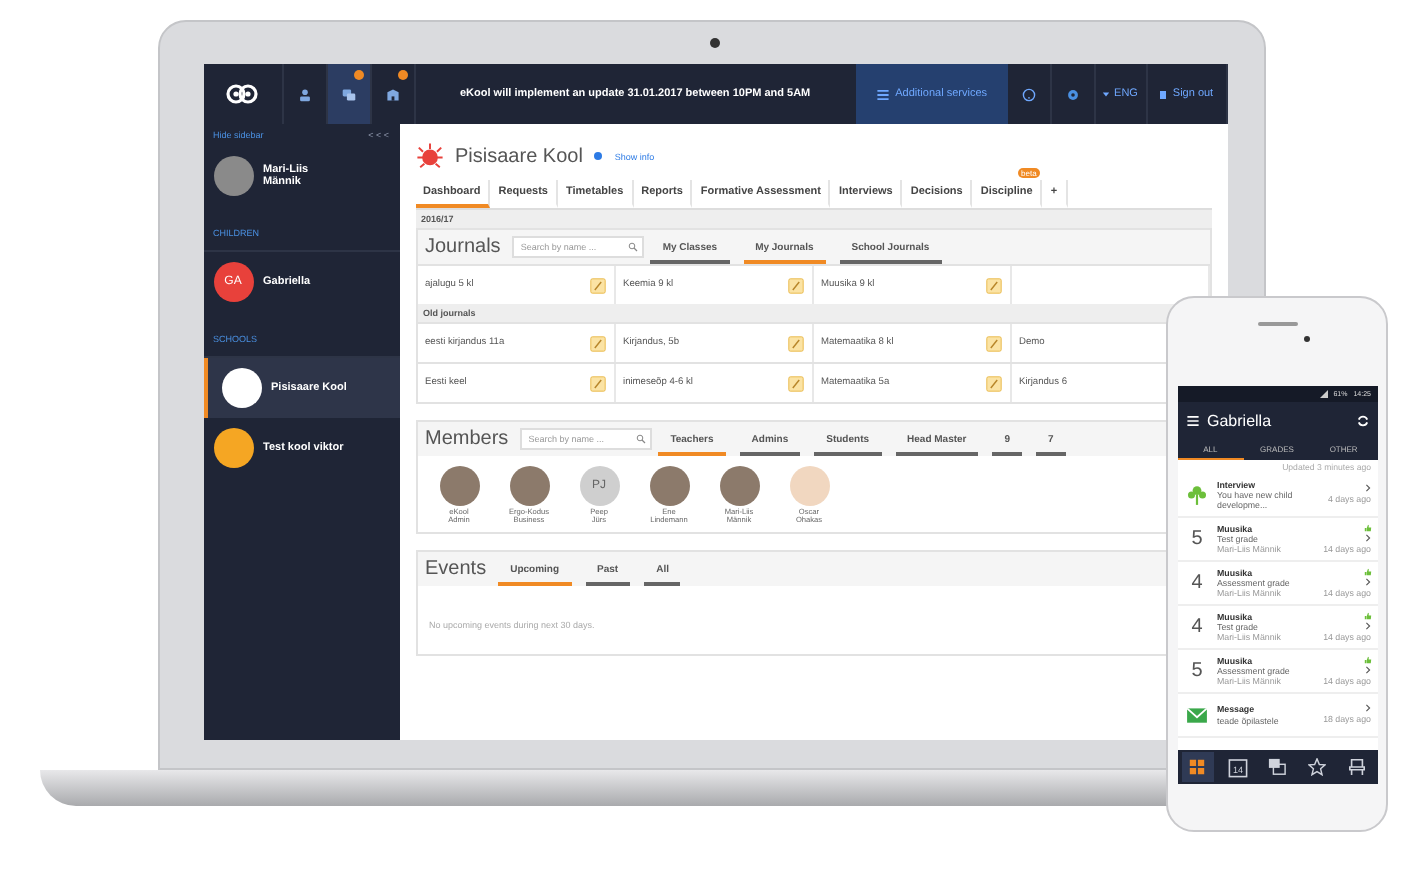  What do you see at coordinates (882, 94) in the screenshot?
I see `services-icon` at bounding box center [882, 94].